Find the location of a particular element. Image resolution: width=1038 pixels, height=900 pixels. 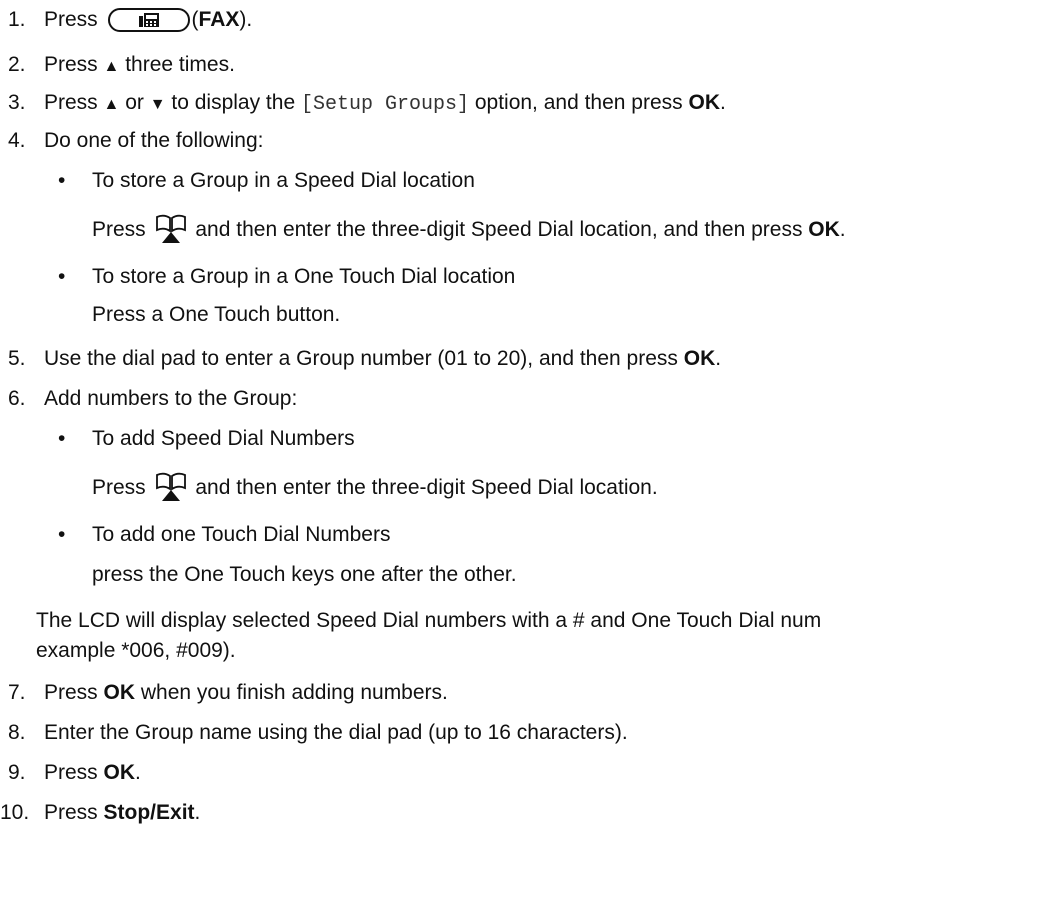

step-6-option-2: • To add one Touch Dial Numbers is located at coordinates (224, 534).